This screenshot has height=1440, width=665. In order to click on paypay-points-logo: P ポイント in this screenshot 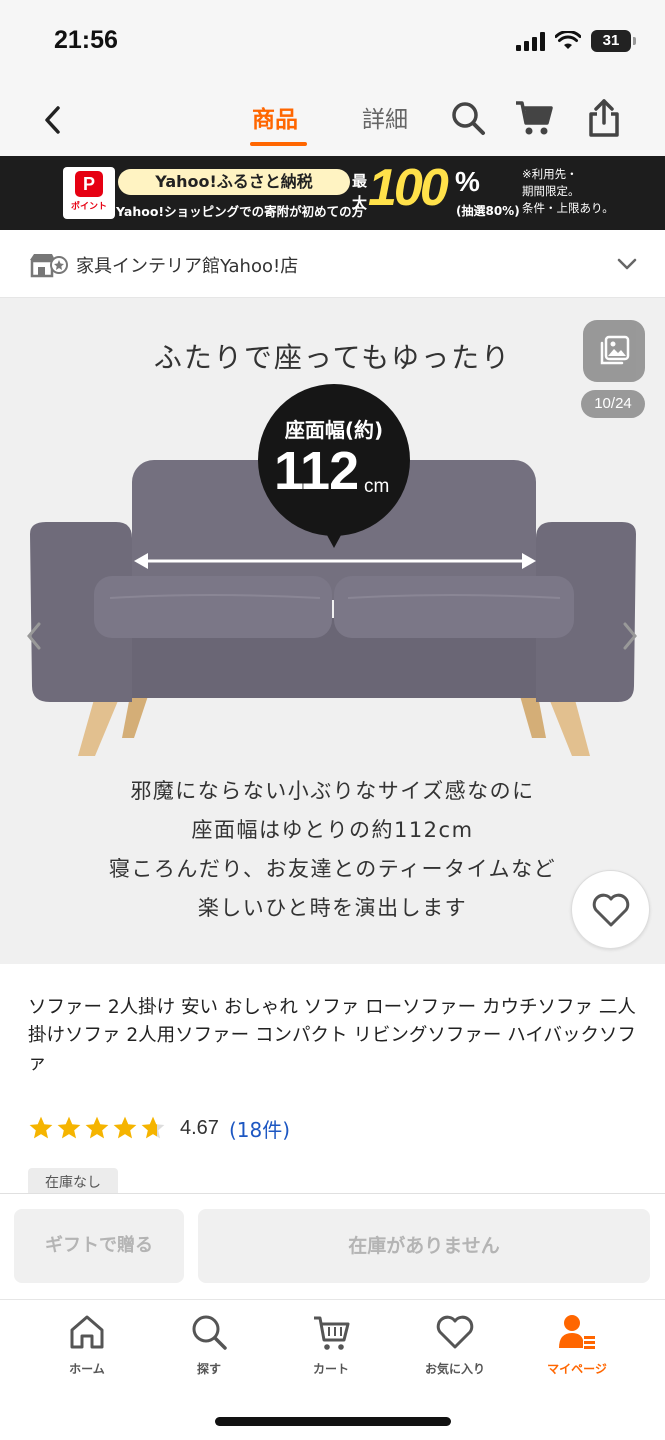, I will do `click(89, 193)`.